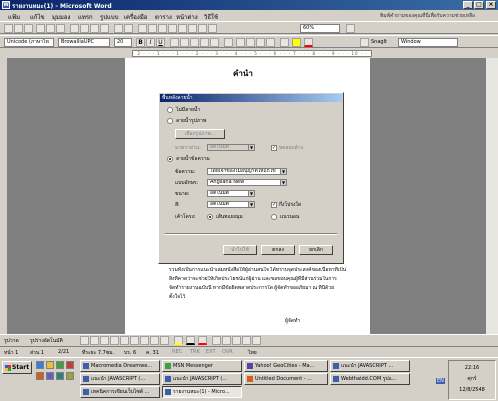  Describe the element at coordinates (50, 28) in the screenshot. I see `print-preview-icon` at that location.